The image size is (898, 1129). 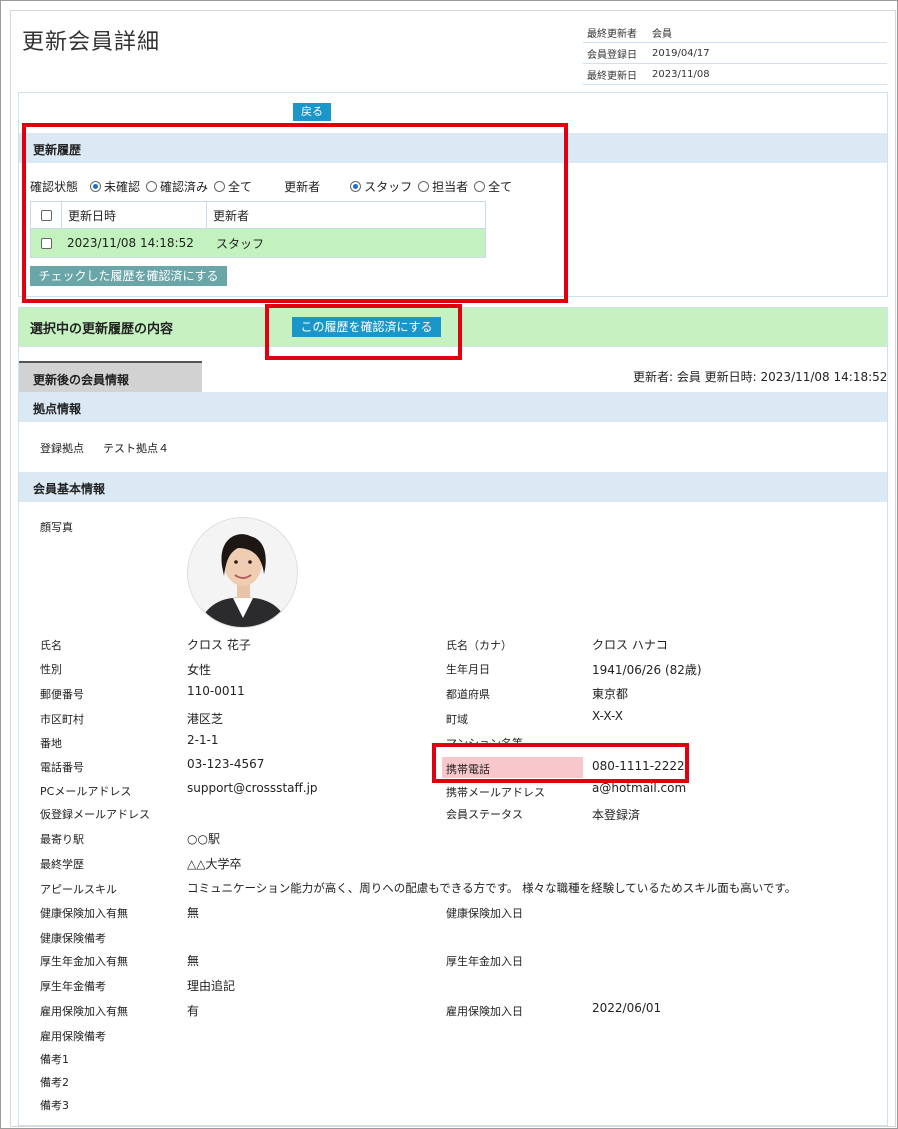 I want to click on annotation-box-confirm, so click(x=363, y=332).